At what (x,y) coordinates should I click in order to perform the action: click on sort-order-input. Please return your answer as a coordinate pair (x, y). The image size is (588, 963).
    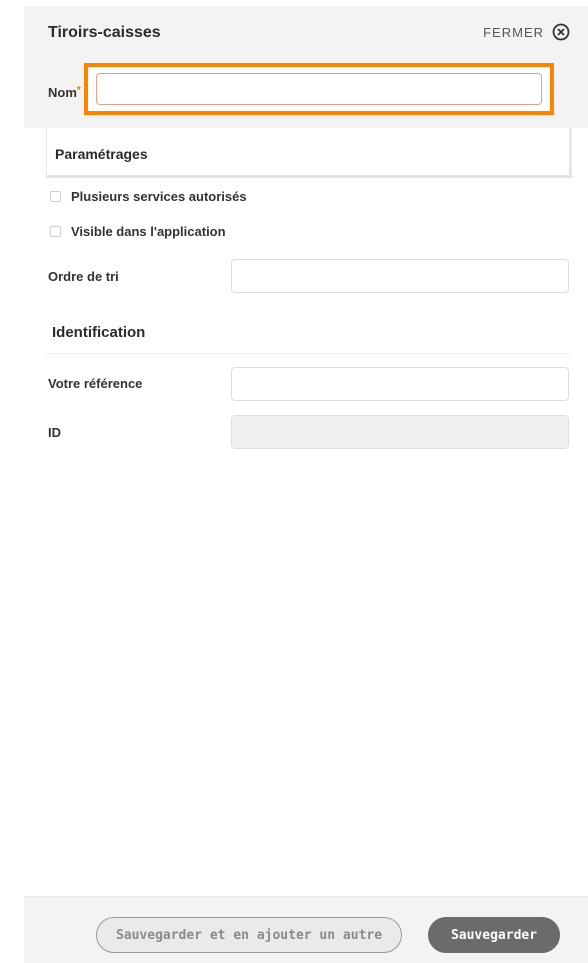
    Looking at the image, I should click on (400, 276).